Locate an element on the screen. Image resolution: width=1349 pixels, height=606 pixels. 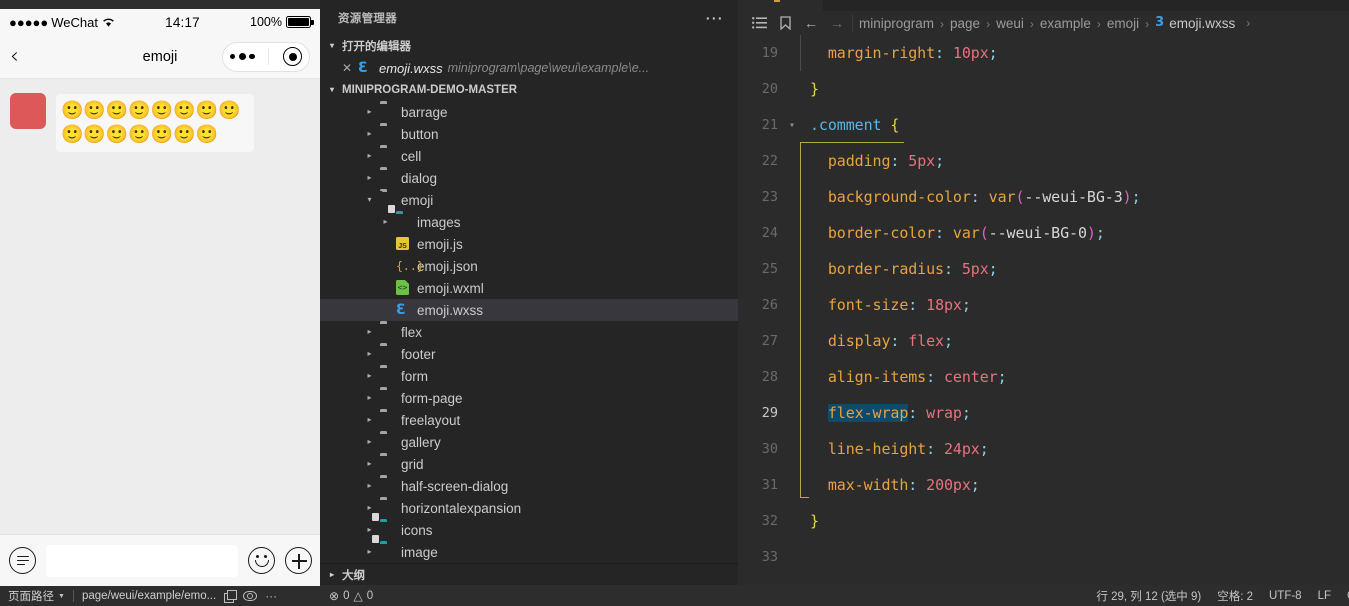
code-line: 25 border-radius: 5px; is located at coordinates (1043, 269).